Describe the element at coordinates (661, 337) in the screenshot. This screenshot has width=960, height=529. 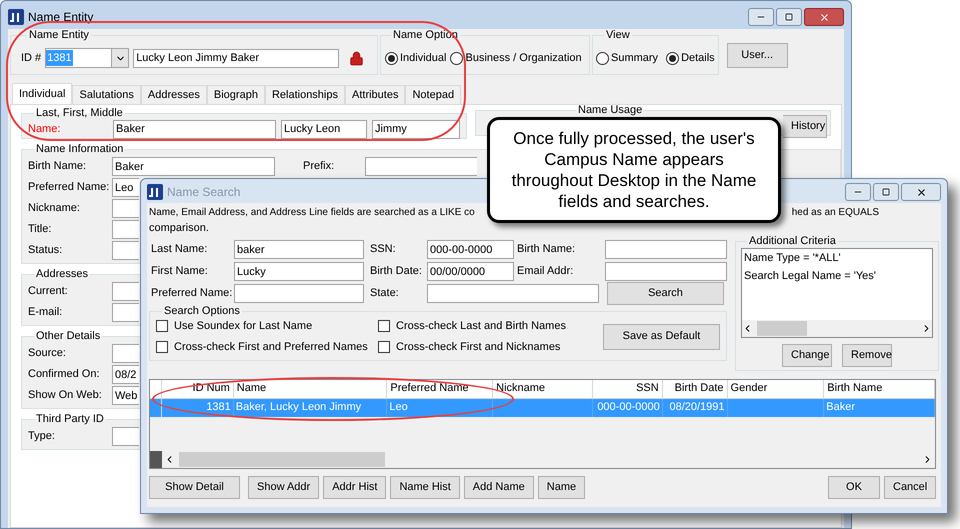
I see `save-default-button: Save as Default` at that location.